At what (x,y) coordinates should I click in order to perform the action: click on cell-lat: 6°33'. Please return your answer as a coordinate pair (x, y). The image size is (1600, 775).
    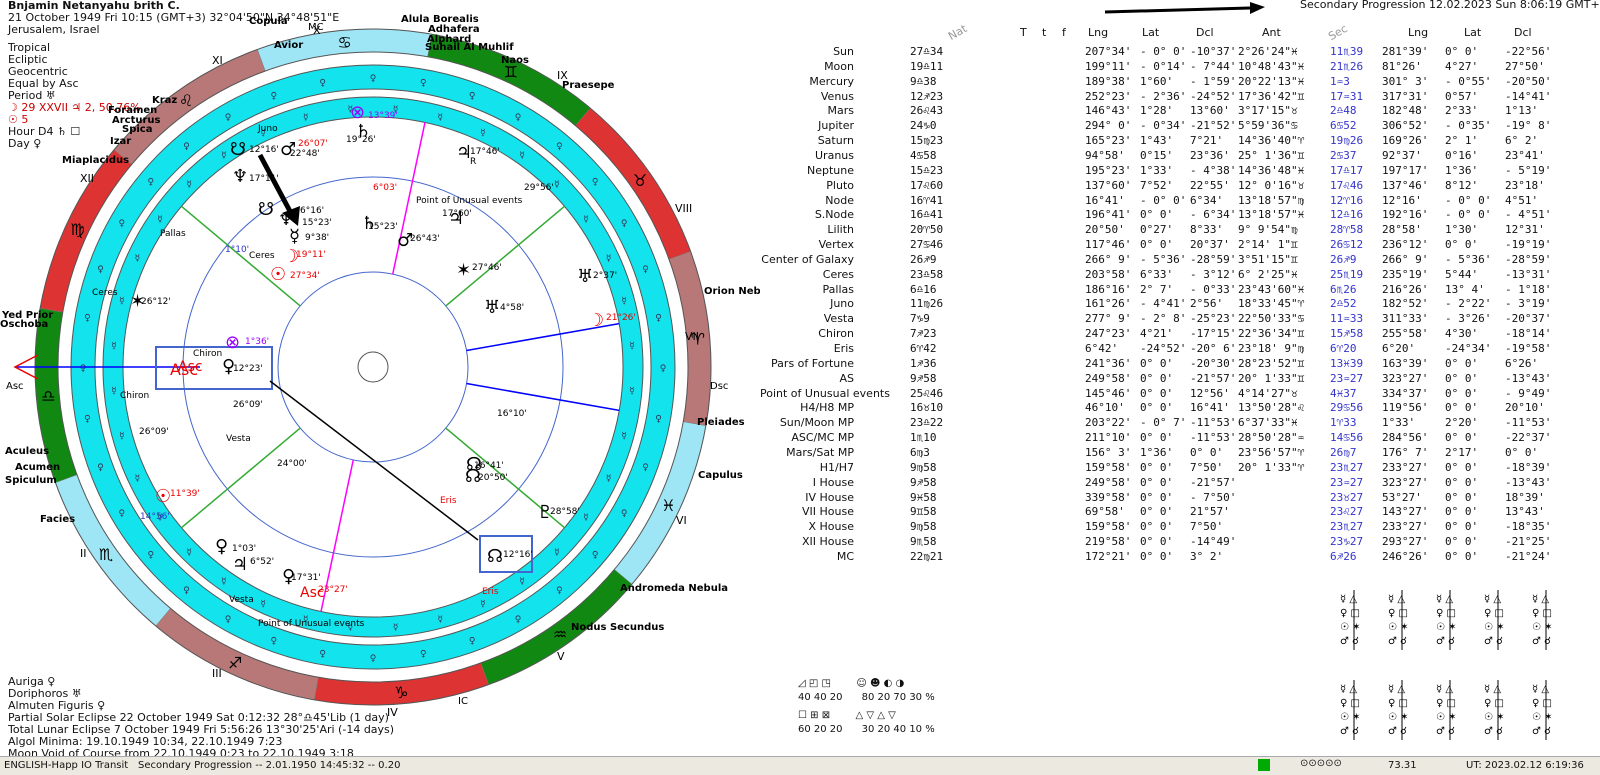
    Looking at the image, I should click on (1157, 274).